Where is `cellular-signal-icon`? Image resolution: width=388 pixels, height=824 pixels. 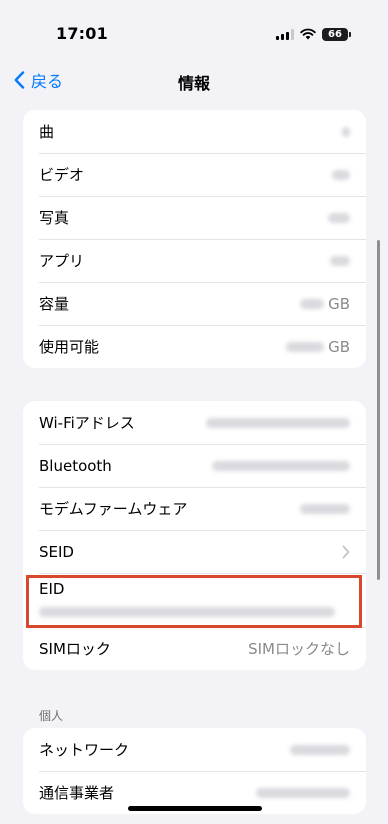 cellular-signal-icon is located at coordinates (285, 34).